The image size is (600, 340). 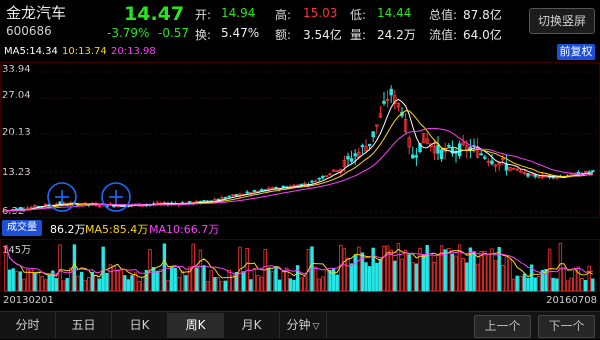 What do you see at coordinates (358, 15) in the screenshot?
I see `low-label: 低:` at bounding box center [358, 15].